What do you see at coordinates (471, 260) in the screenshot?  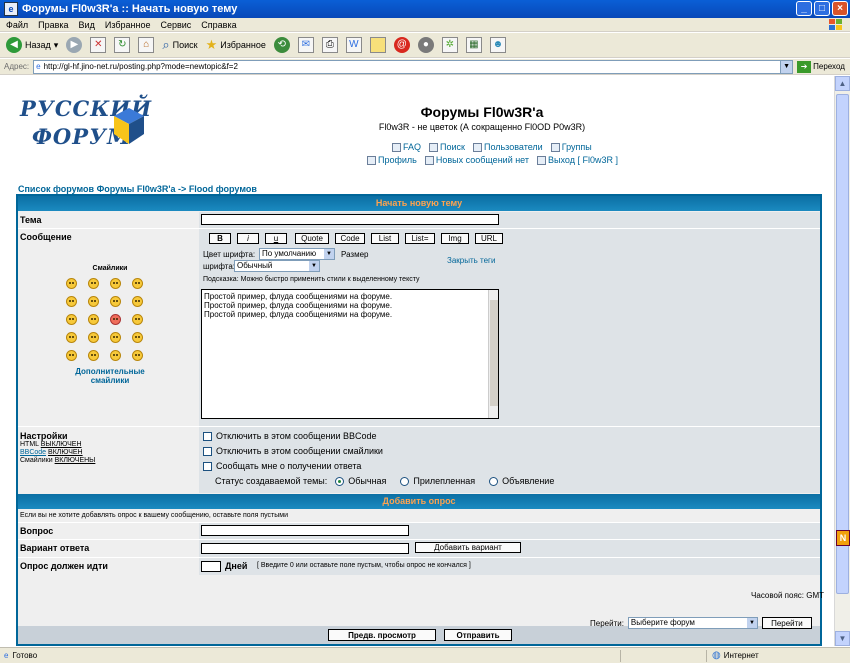 I see `close-tags-link: Закрыть теги` at bounding box center [471, 260].